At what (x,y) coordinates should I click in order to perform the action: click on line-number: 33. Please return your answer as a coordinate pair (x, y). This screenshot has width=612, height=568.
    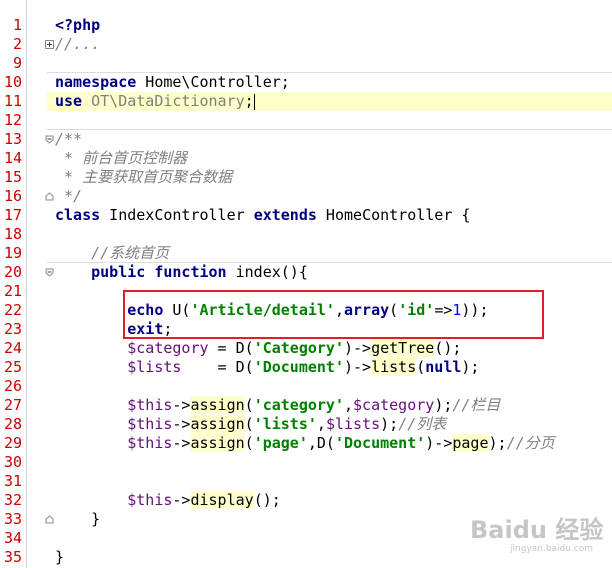
    Looking at the image, I should click on (12, 519).